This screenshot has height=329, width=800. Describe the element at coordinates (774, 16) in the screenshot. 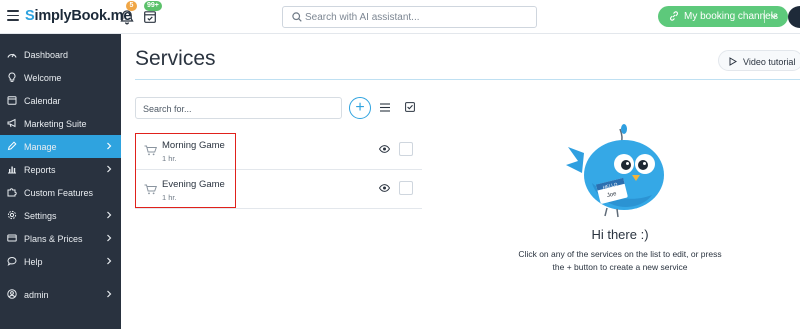

I see `chevron-down-icon` at that location.